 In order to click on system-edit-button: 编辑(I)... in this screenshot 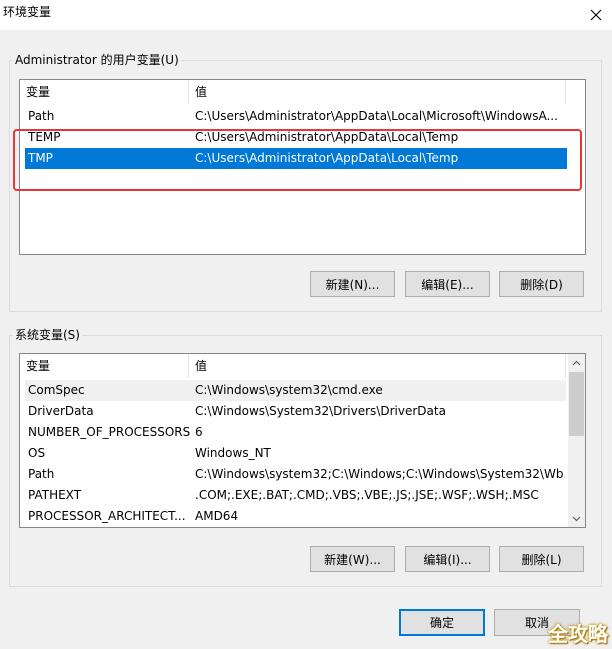, I will do `click(447, 559)`.